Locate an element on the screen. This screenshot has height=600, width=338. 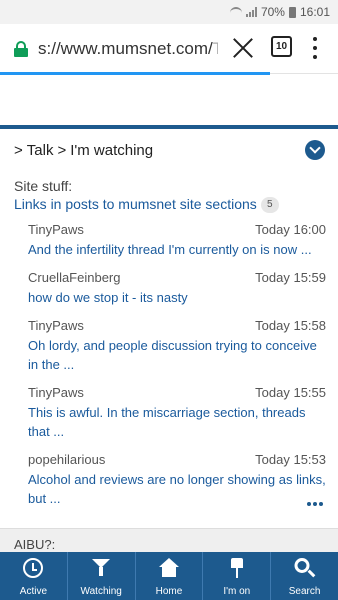
nav-active: Active is located at coordinates (34, 576).